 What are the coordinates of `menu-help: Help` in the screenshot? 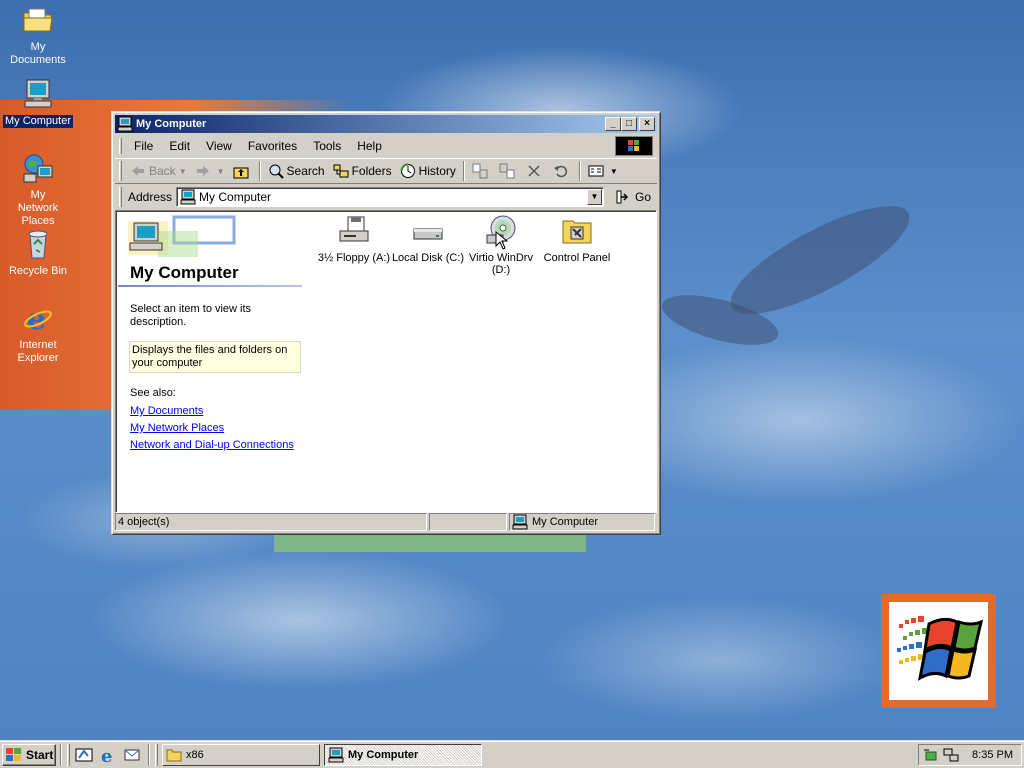 It's located at (369, 146).